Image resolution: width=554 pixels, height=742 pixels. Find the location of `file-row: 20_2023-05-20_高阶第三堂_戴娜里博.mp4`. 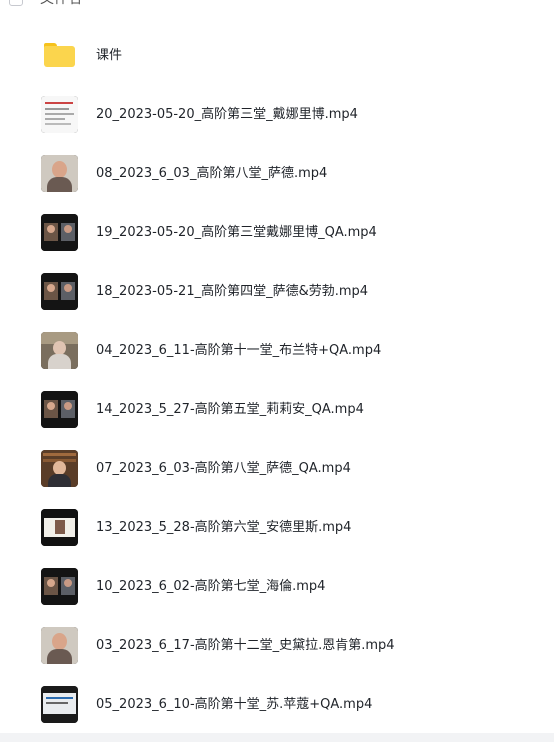

file-row: 20_2023-05-20_高阶第三堂_戴娜里博.mp4 is located at coordinates (277, 114).